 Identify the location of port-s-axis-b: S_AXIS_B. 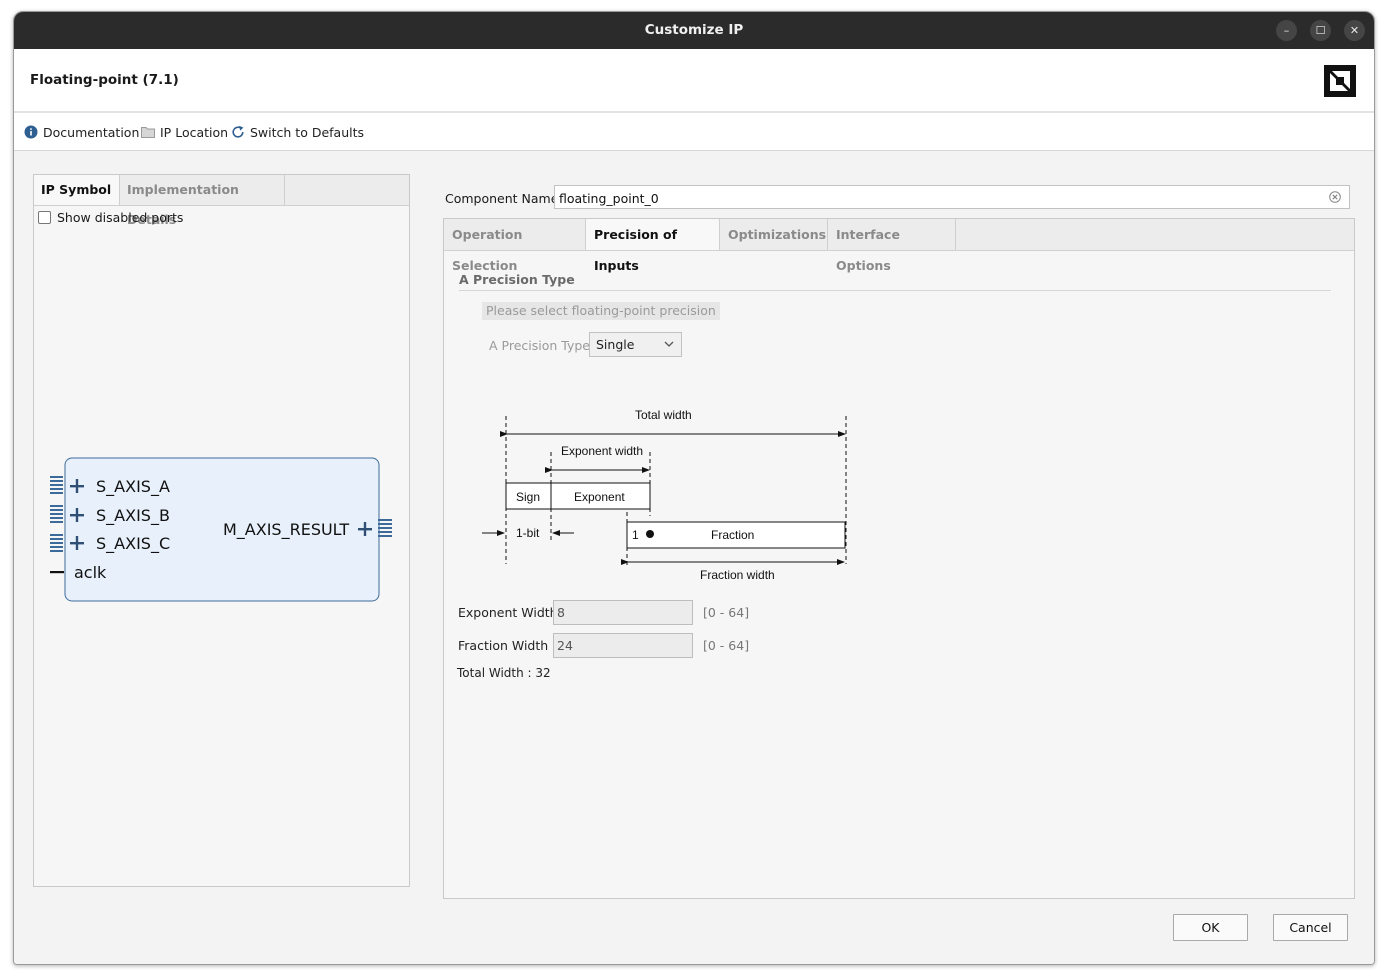
(133, 516).